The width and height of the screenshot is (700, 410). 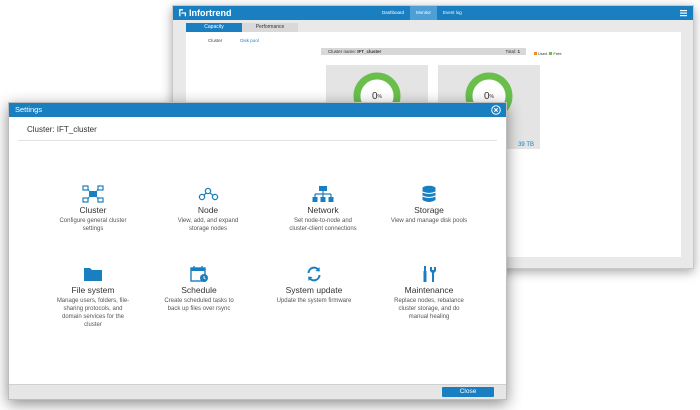 I want to click on capacity-subtabs: Cluster Disk pool, so click(x=233, y=40).